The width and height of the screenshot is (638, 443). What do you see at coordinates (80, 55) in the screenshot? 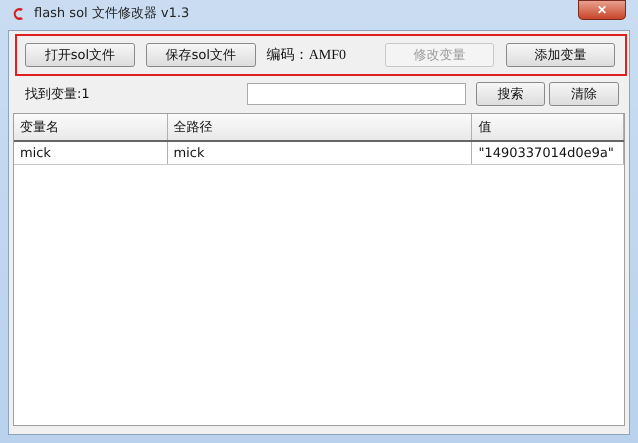
I see `toolbar-button: 打开sol文件` at bounding box center [80, 55].